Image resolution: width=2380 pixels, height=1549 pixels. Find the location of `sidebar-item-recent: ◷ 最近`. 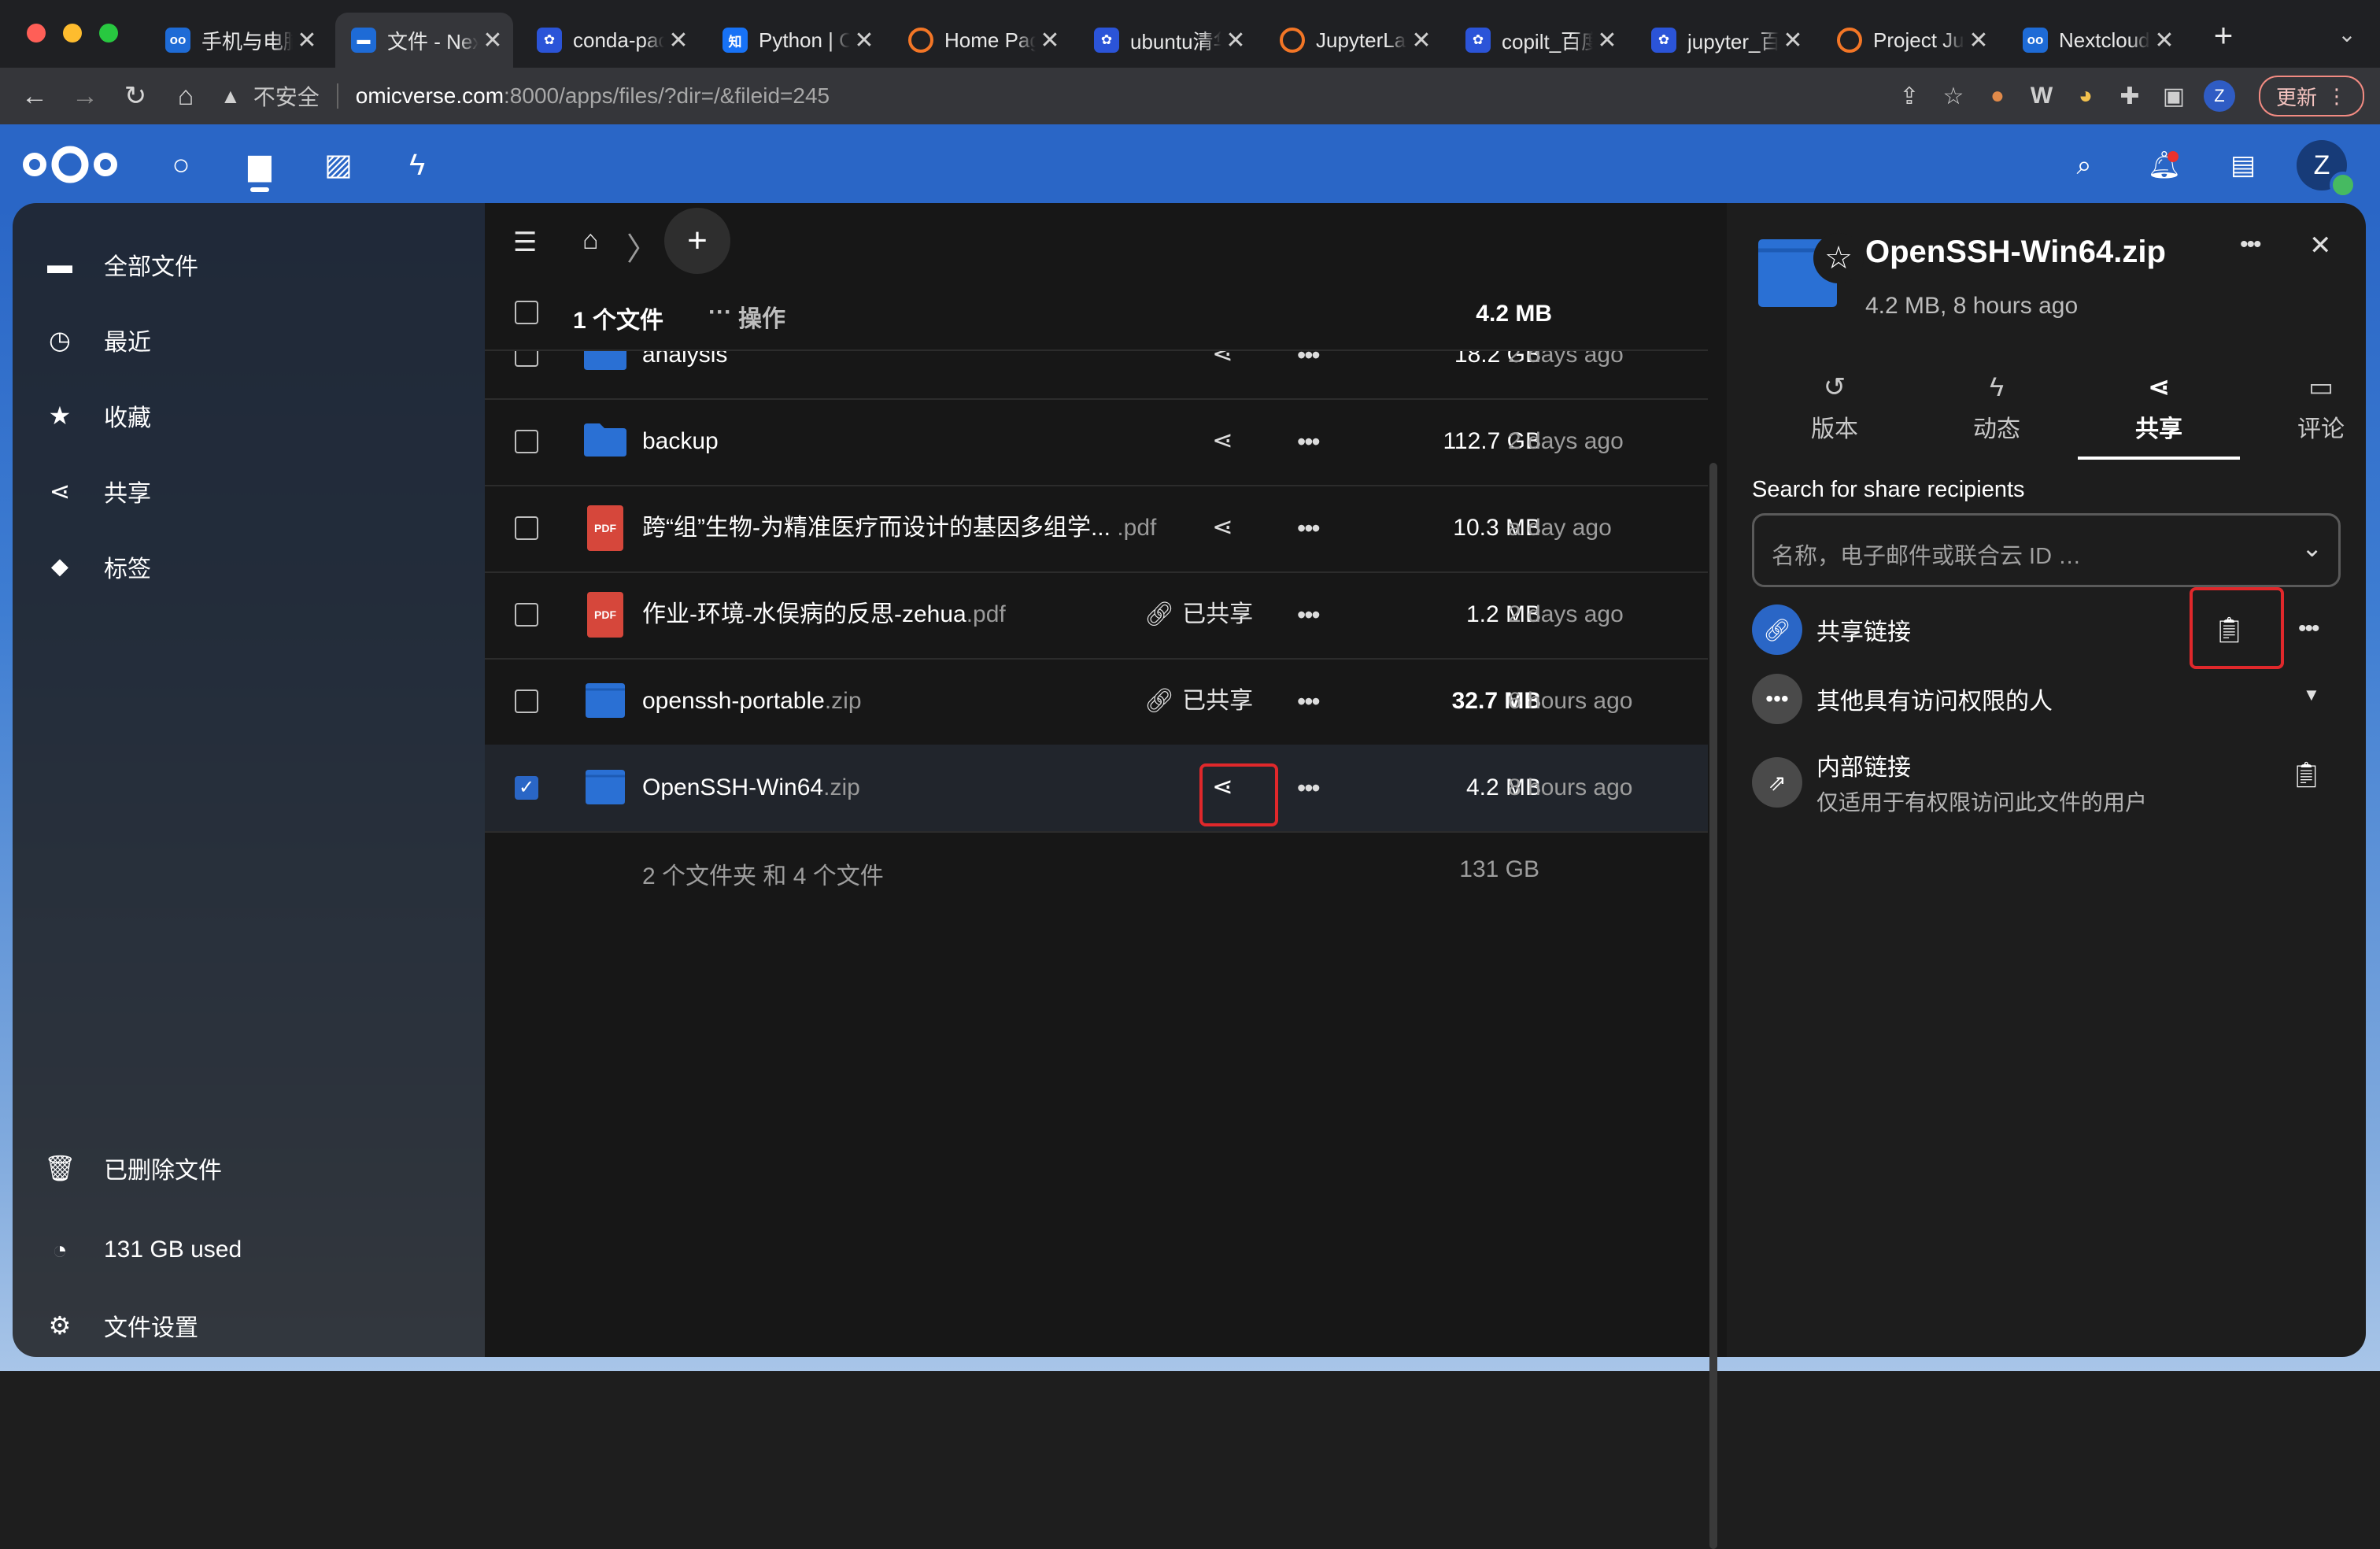

sidebar-item-recent: ◷ 最近 is located at coordinates (249, 340).